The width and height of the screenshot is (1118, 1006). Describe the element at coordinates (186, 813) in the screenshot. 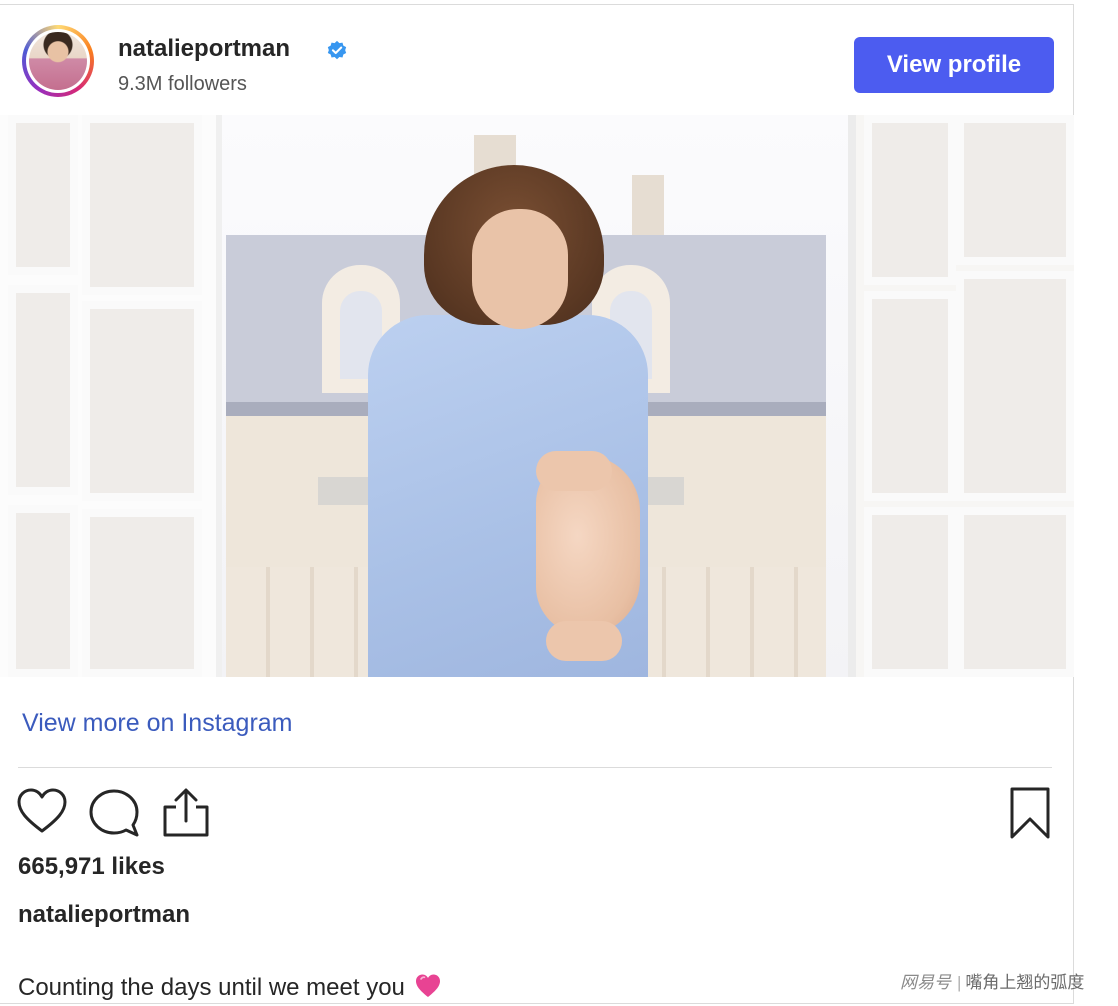

I see `share-icon` at that location.